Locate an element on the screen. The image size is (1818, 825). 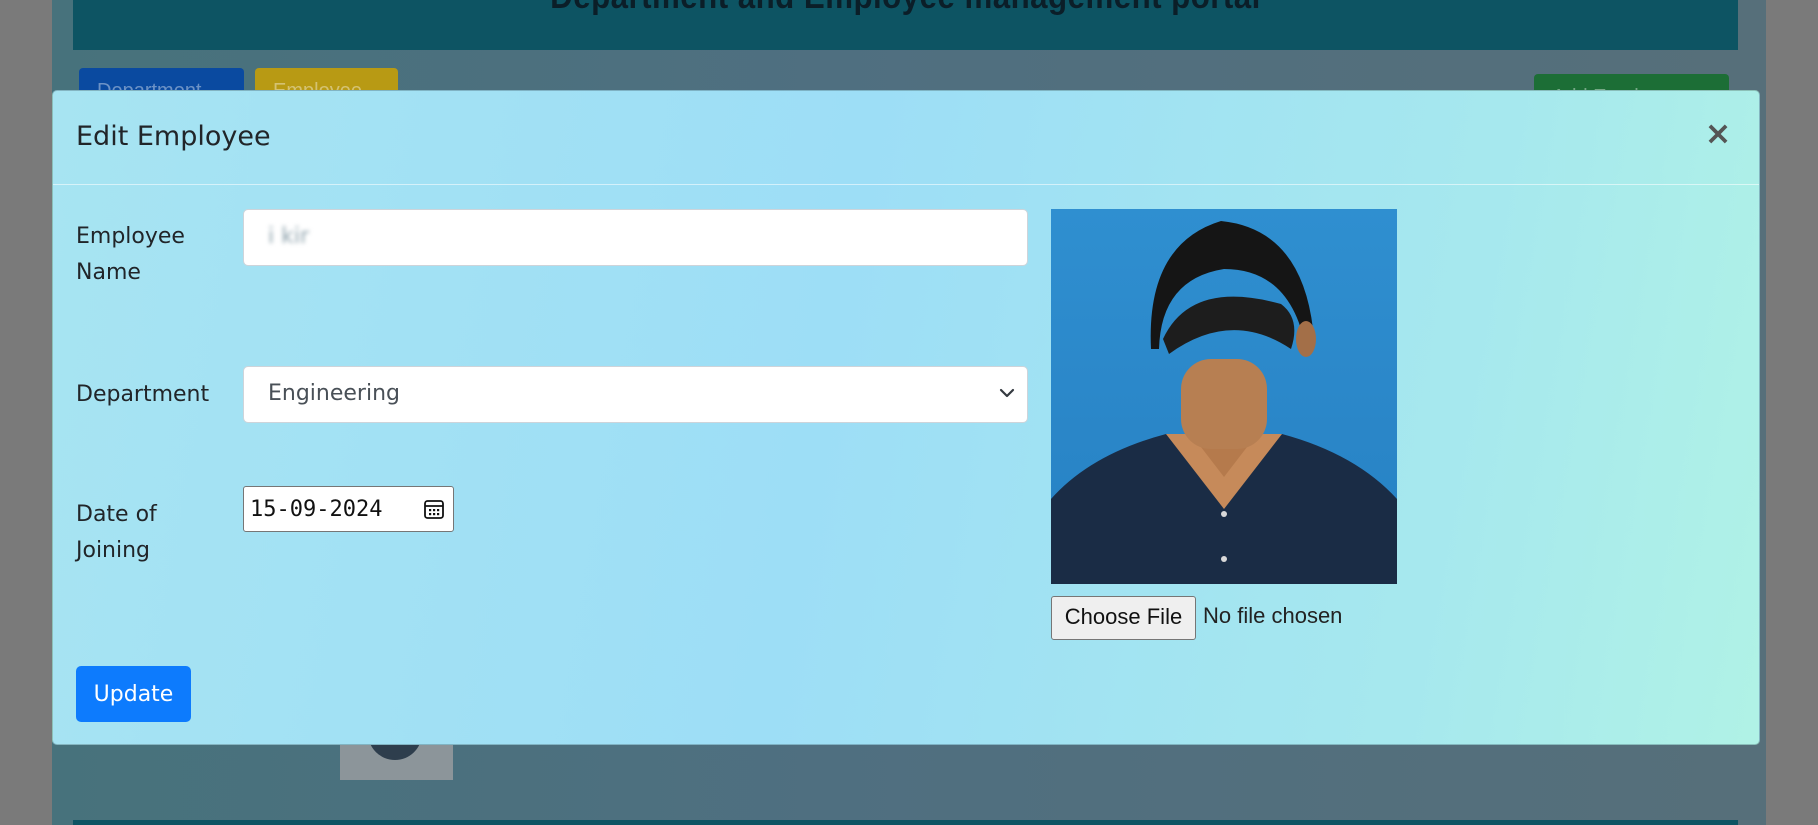
choose-file-button: Choose File is located at coordinates (1123, 618).